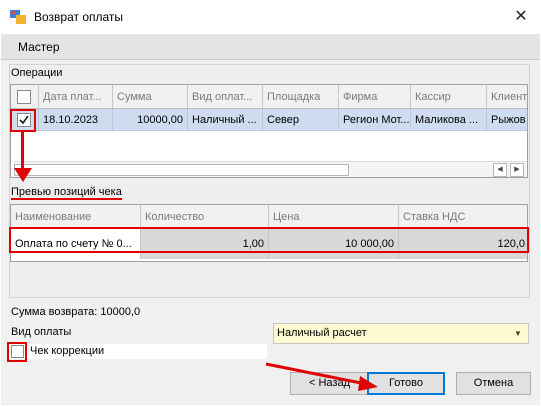  What do you see at coordinates (205, 244) in the screenshot?
I see `cell-quantity: 1,00` at bounding box center [205, 244].